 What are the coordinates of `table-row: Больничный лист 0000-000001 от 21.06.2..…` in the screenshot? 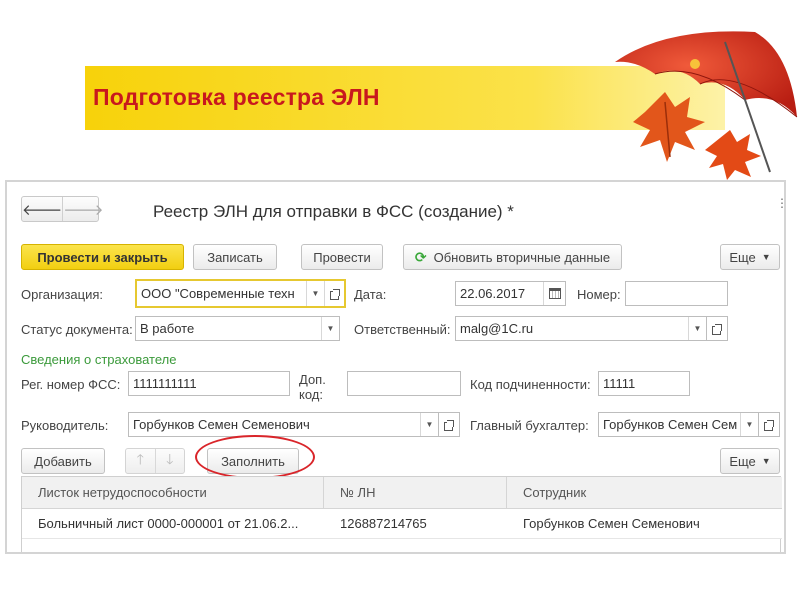 It's located at (402, 524).